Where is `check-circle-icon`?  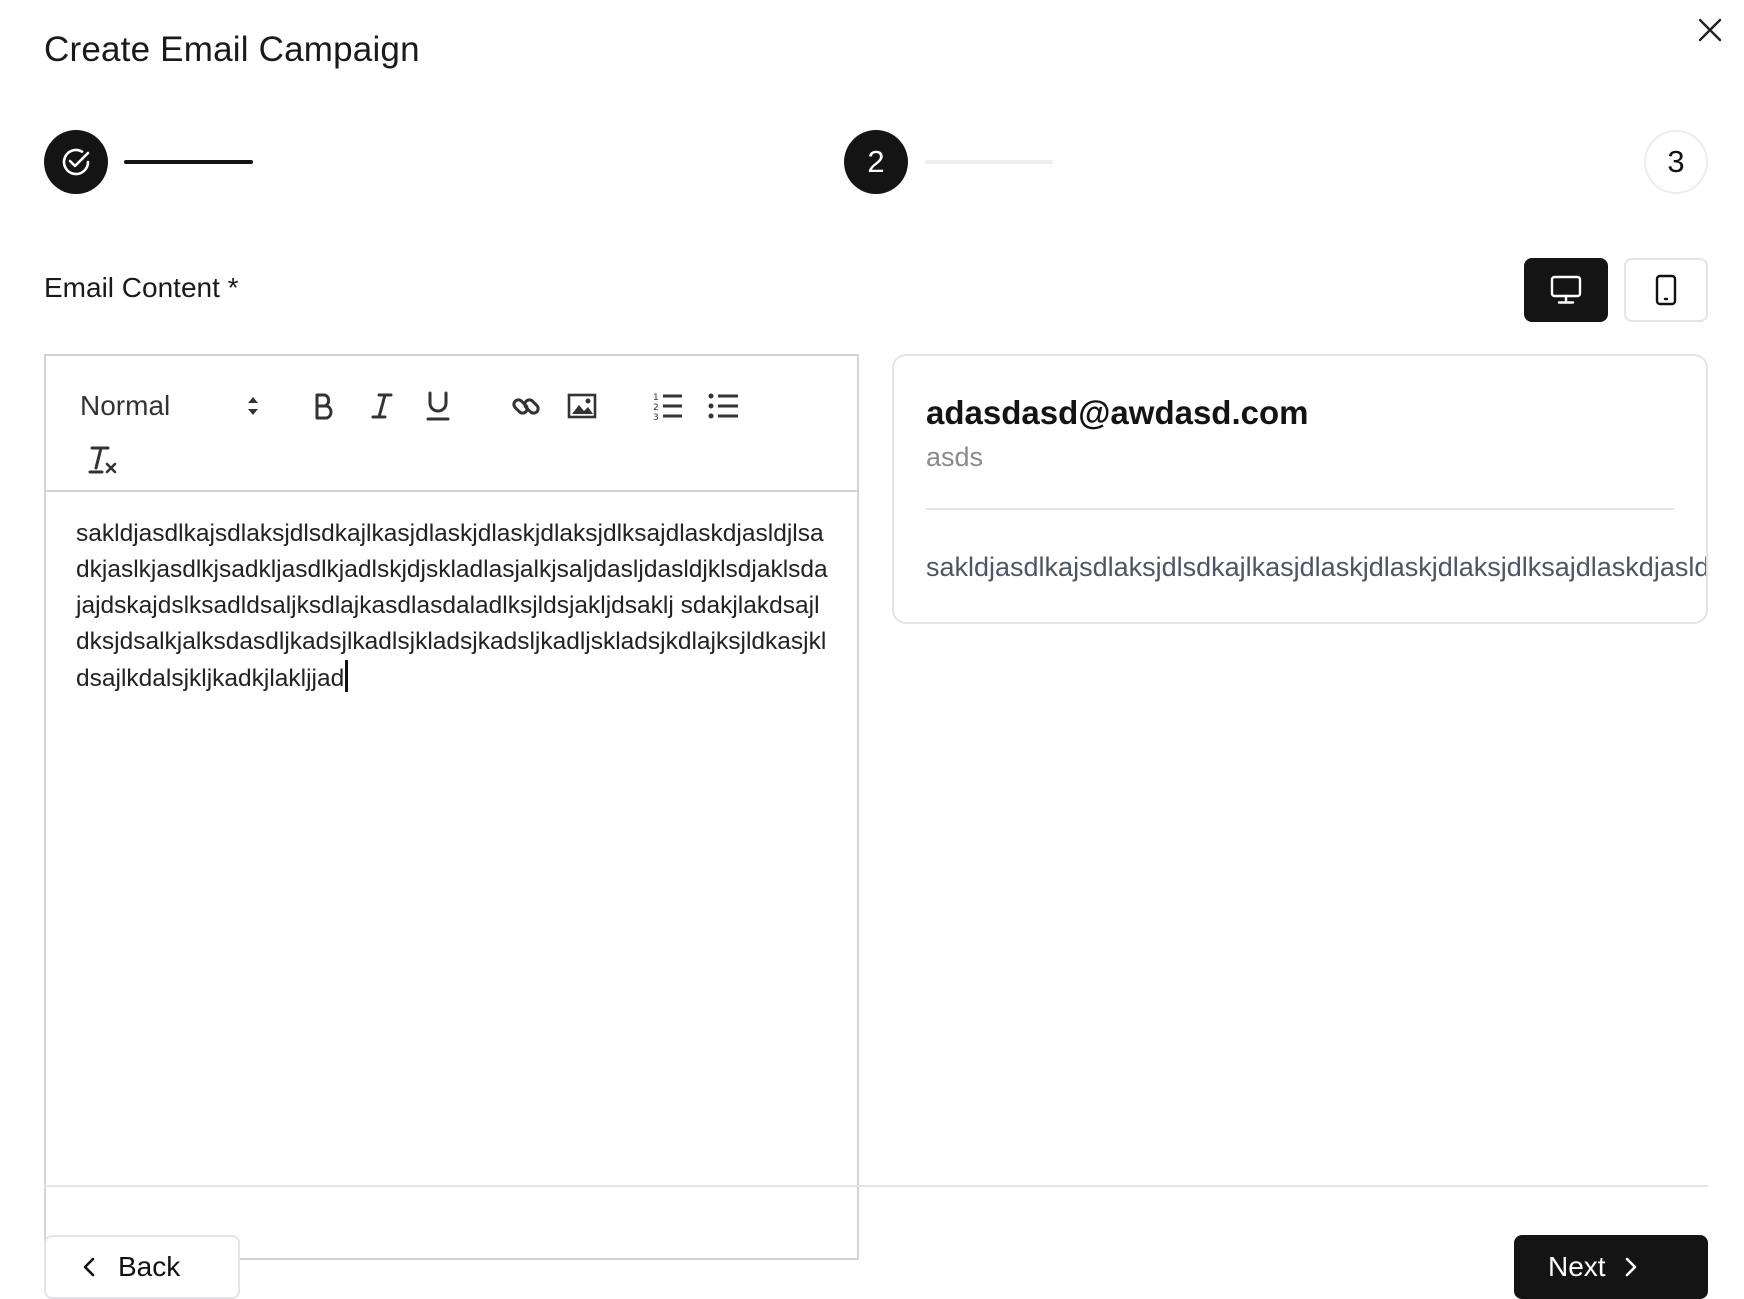 check-circle-icon is located at coordinates (76, 162).